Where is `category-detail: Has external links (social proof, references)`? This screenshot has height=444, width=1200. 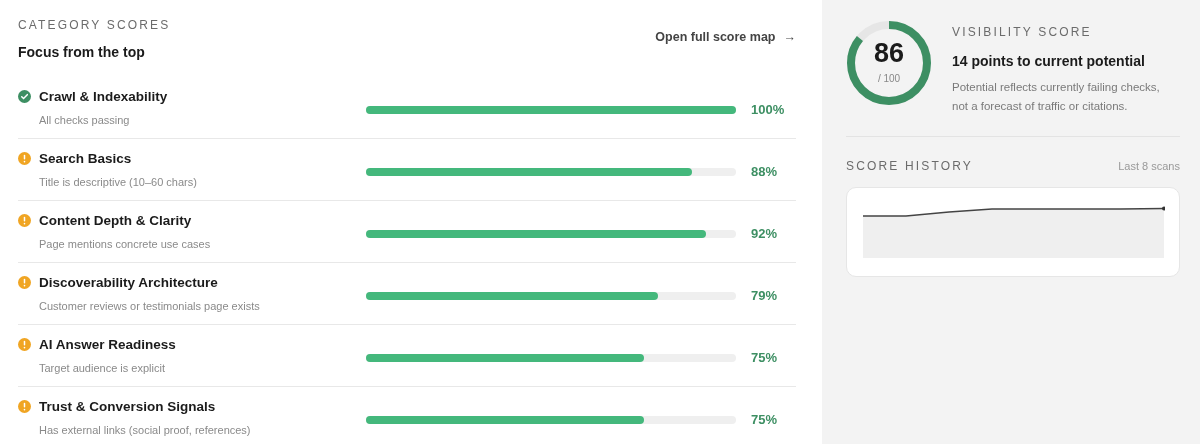 category-detail: Has external links (social proof, references) is located at coordinates (145, 431).